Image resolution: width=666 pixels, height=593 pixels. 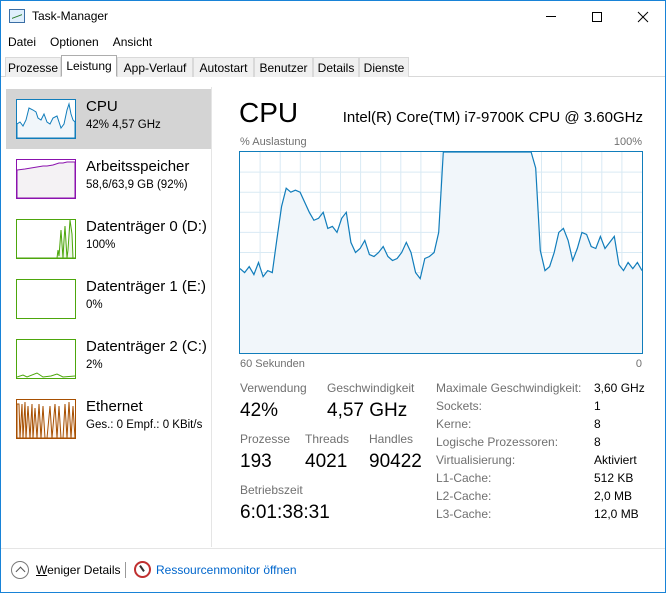 I want to click on tab-benutzer: Benutzer, so click(x=283, y=67).